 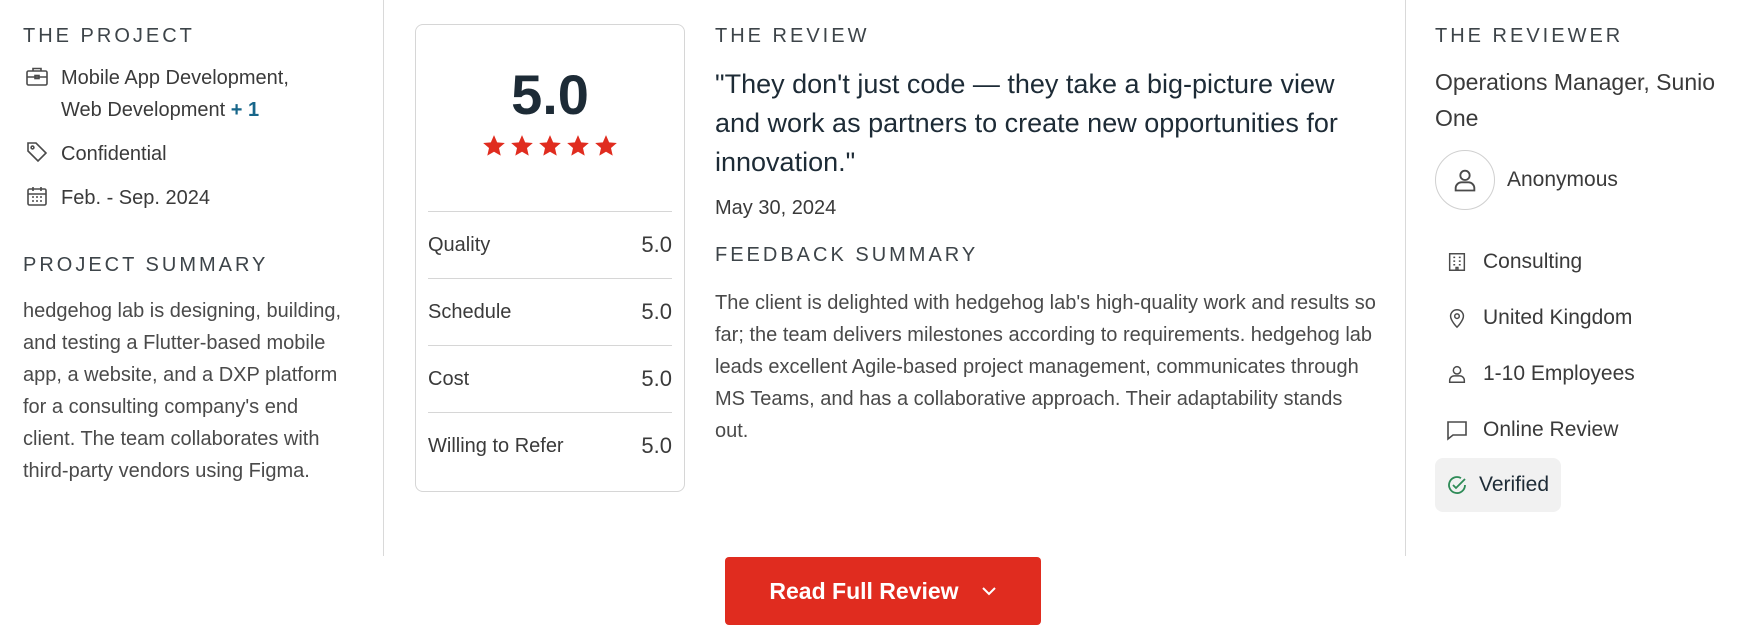 I want to click on user-icon, so click(x=1457, y=374).